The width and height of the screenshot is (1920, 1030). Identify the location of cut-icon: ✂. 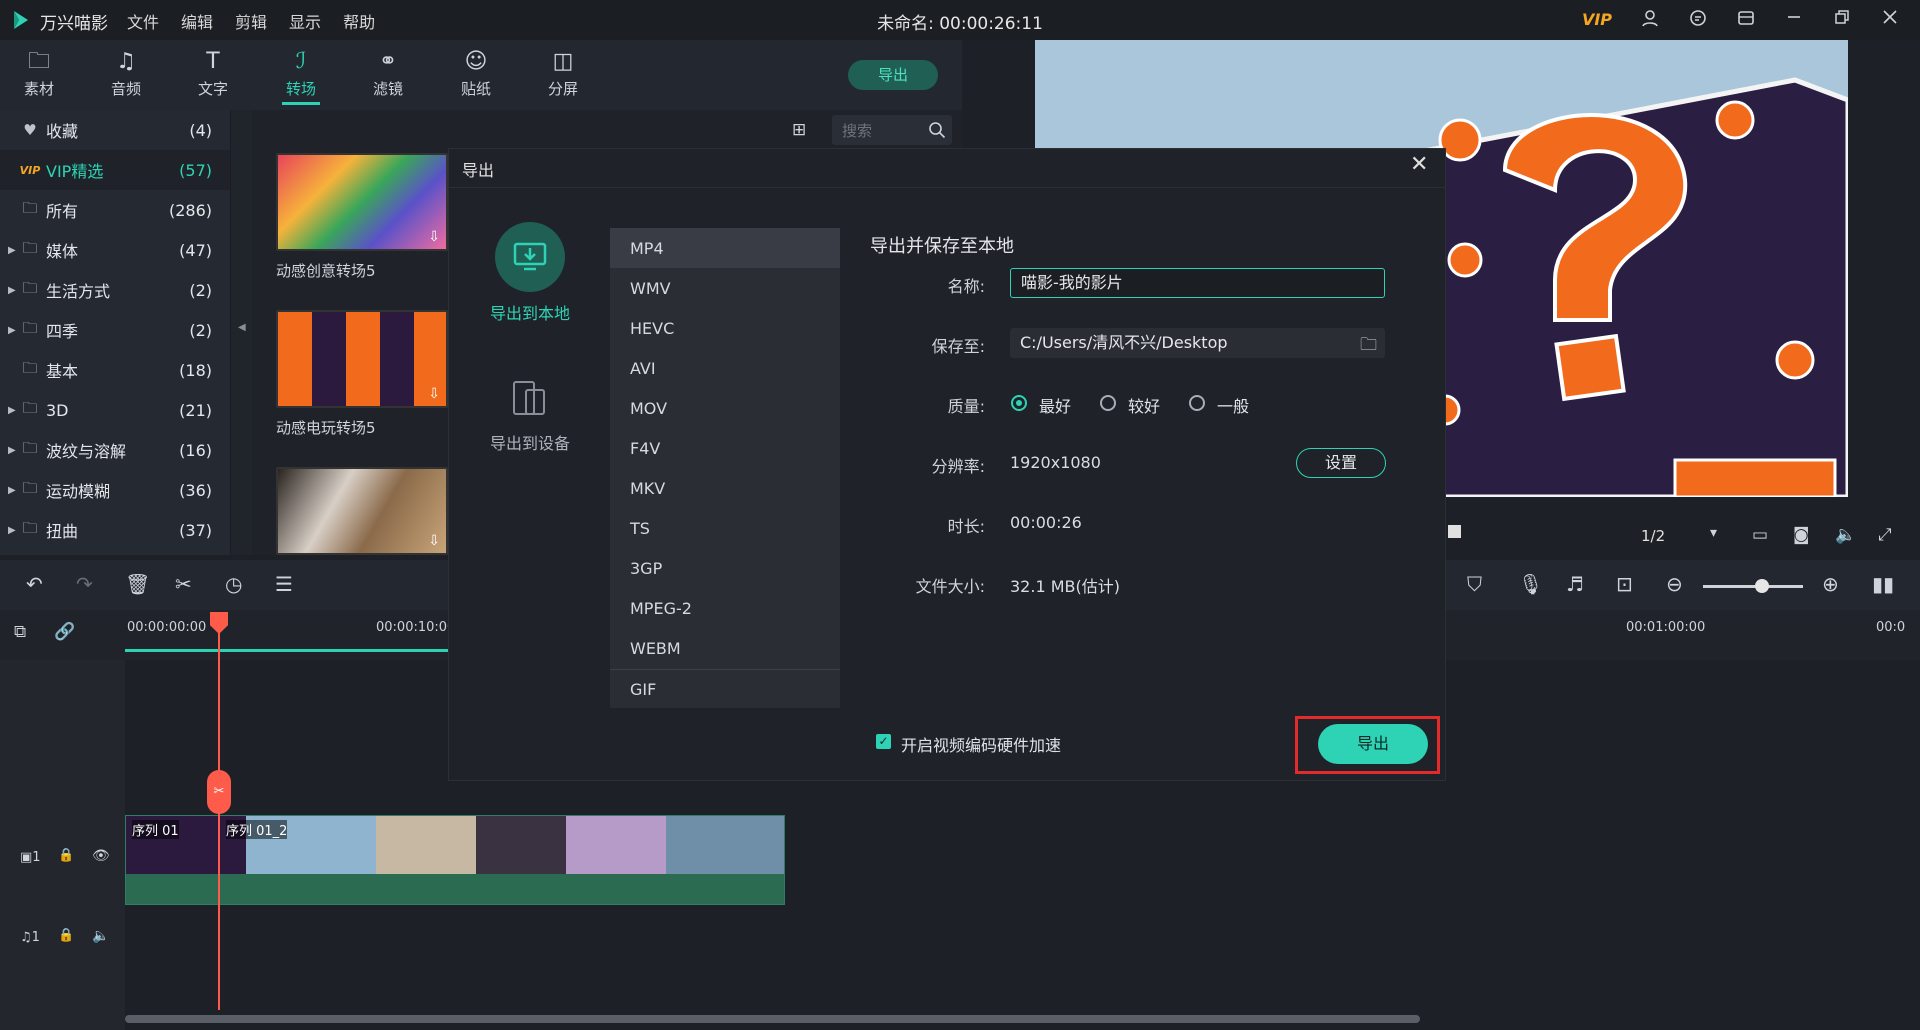
(183, 584).